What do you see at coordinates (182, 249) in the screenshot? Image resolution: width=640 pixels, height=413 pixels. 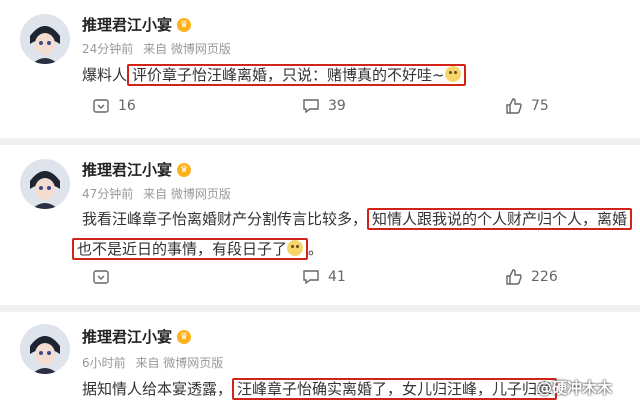 I see `highlighted-text-content: 也不是近日的事情，有段日子了` at bounding box center [182, 249].